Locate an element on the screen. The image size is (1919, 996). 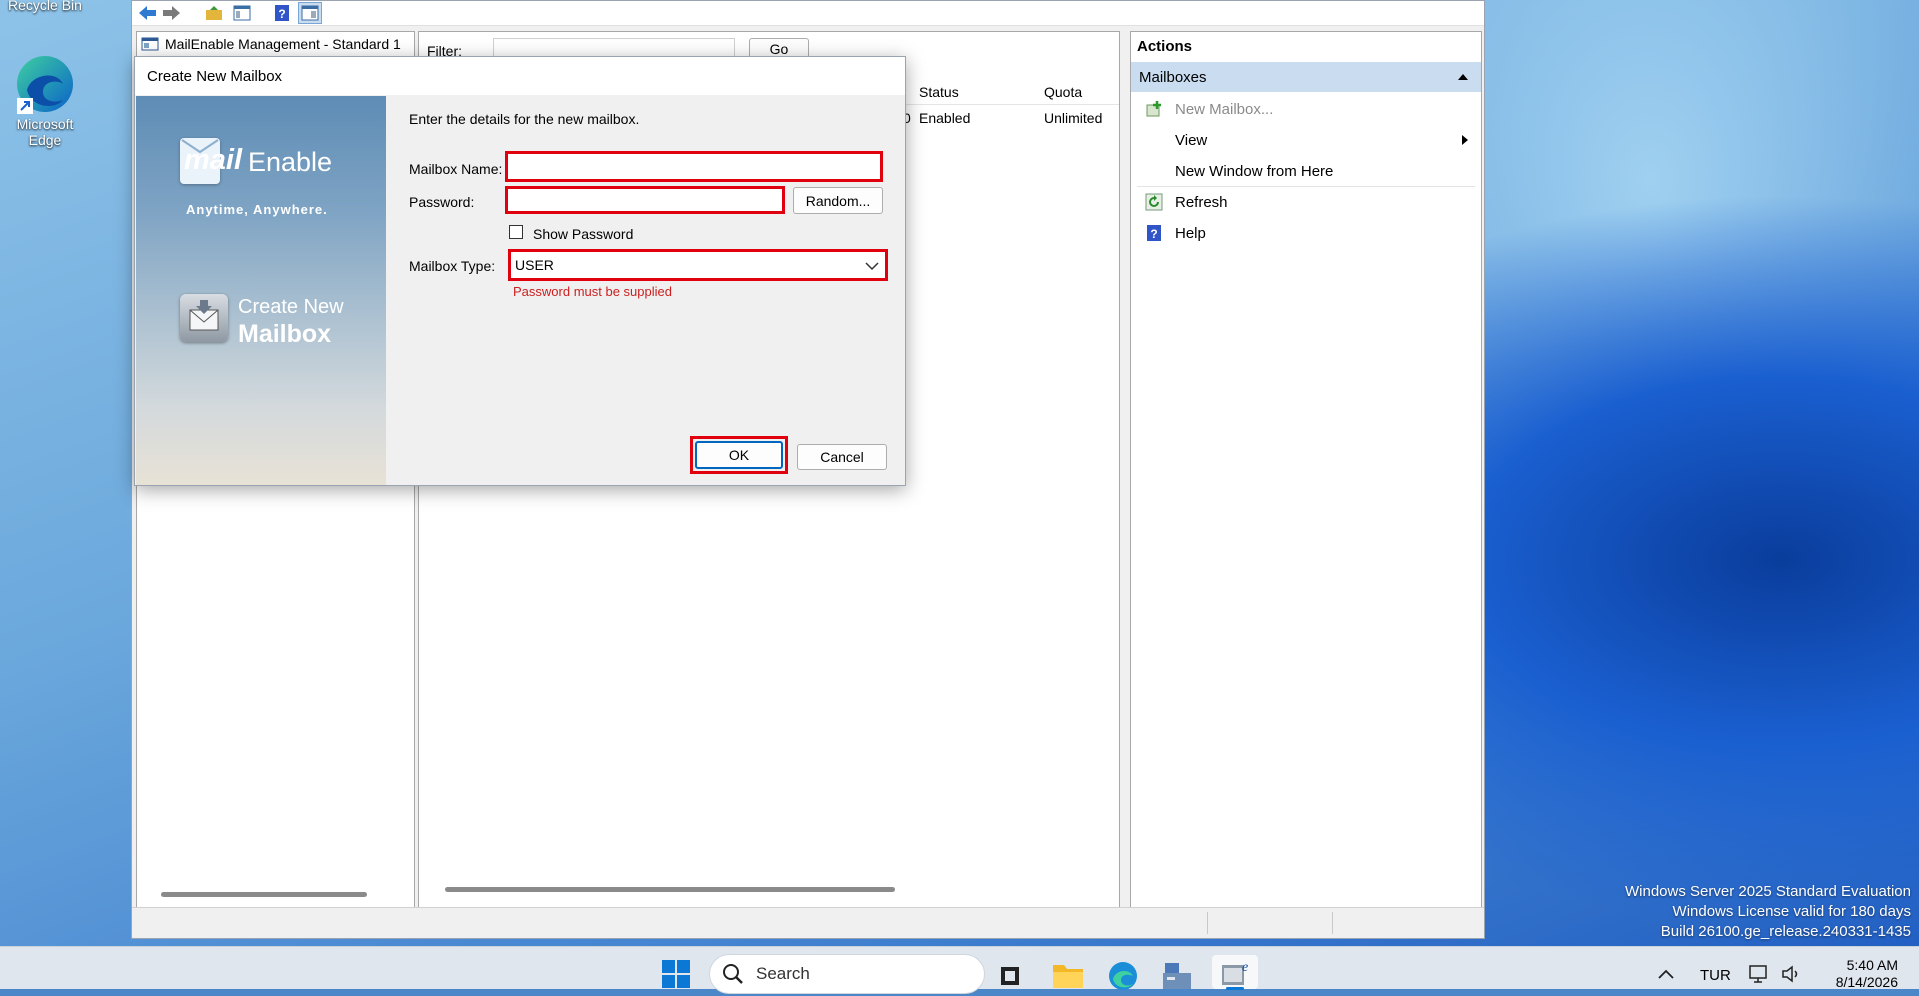
tree-horizontal-scrollbar is located at coordinates (264, 894).